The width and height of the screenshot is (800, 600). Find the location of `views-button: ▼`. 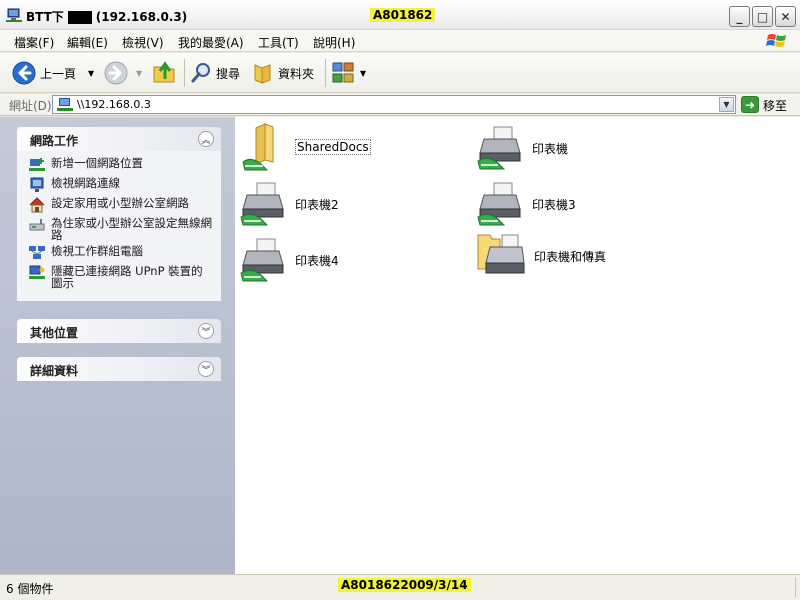

views-button: ▼ is located at coordinates (349, 73).